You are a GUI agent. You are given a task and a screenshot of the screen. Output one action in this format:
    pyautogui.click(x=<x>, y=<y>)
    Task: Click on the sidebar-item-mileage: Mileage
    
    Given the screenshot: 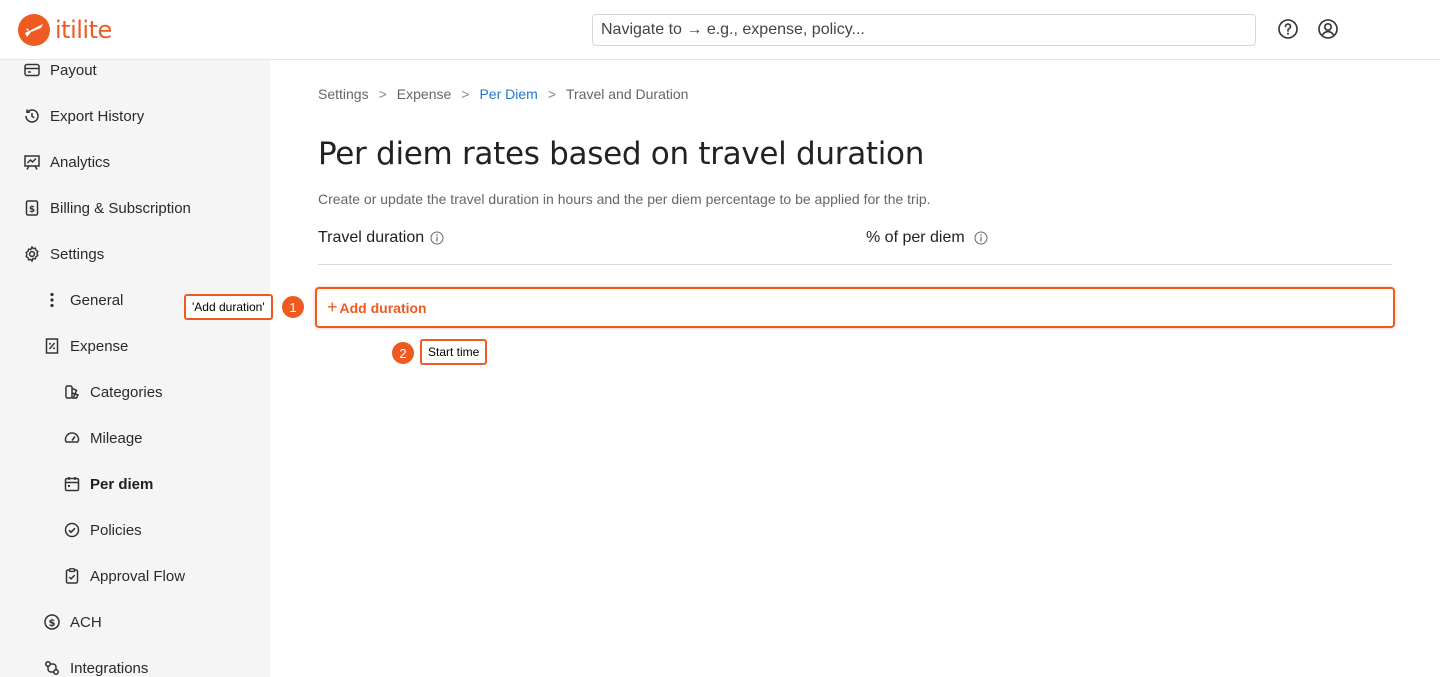 What is the action you would take?
    pyautogui.click(x=102, y=438)
    